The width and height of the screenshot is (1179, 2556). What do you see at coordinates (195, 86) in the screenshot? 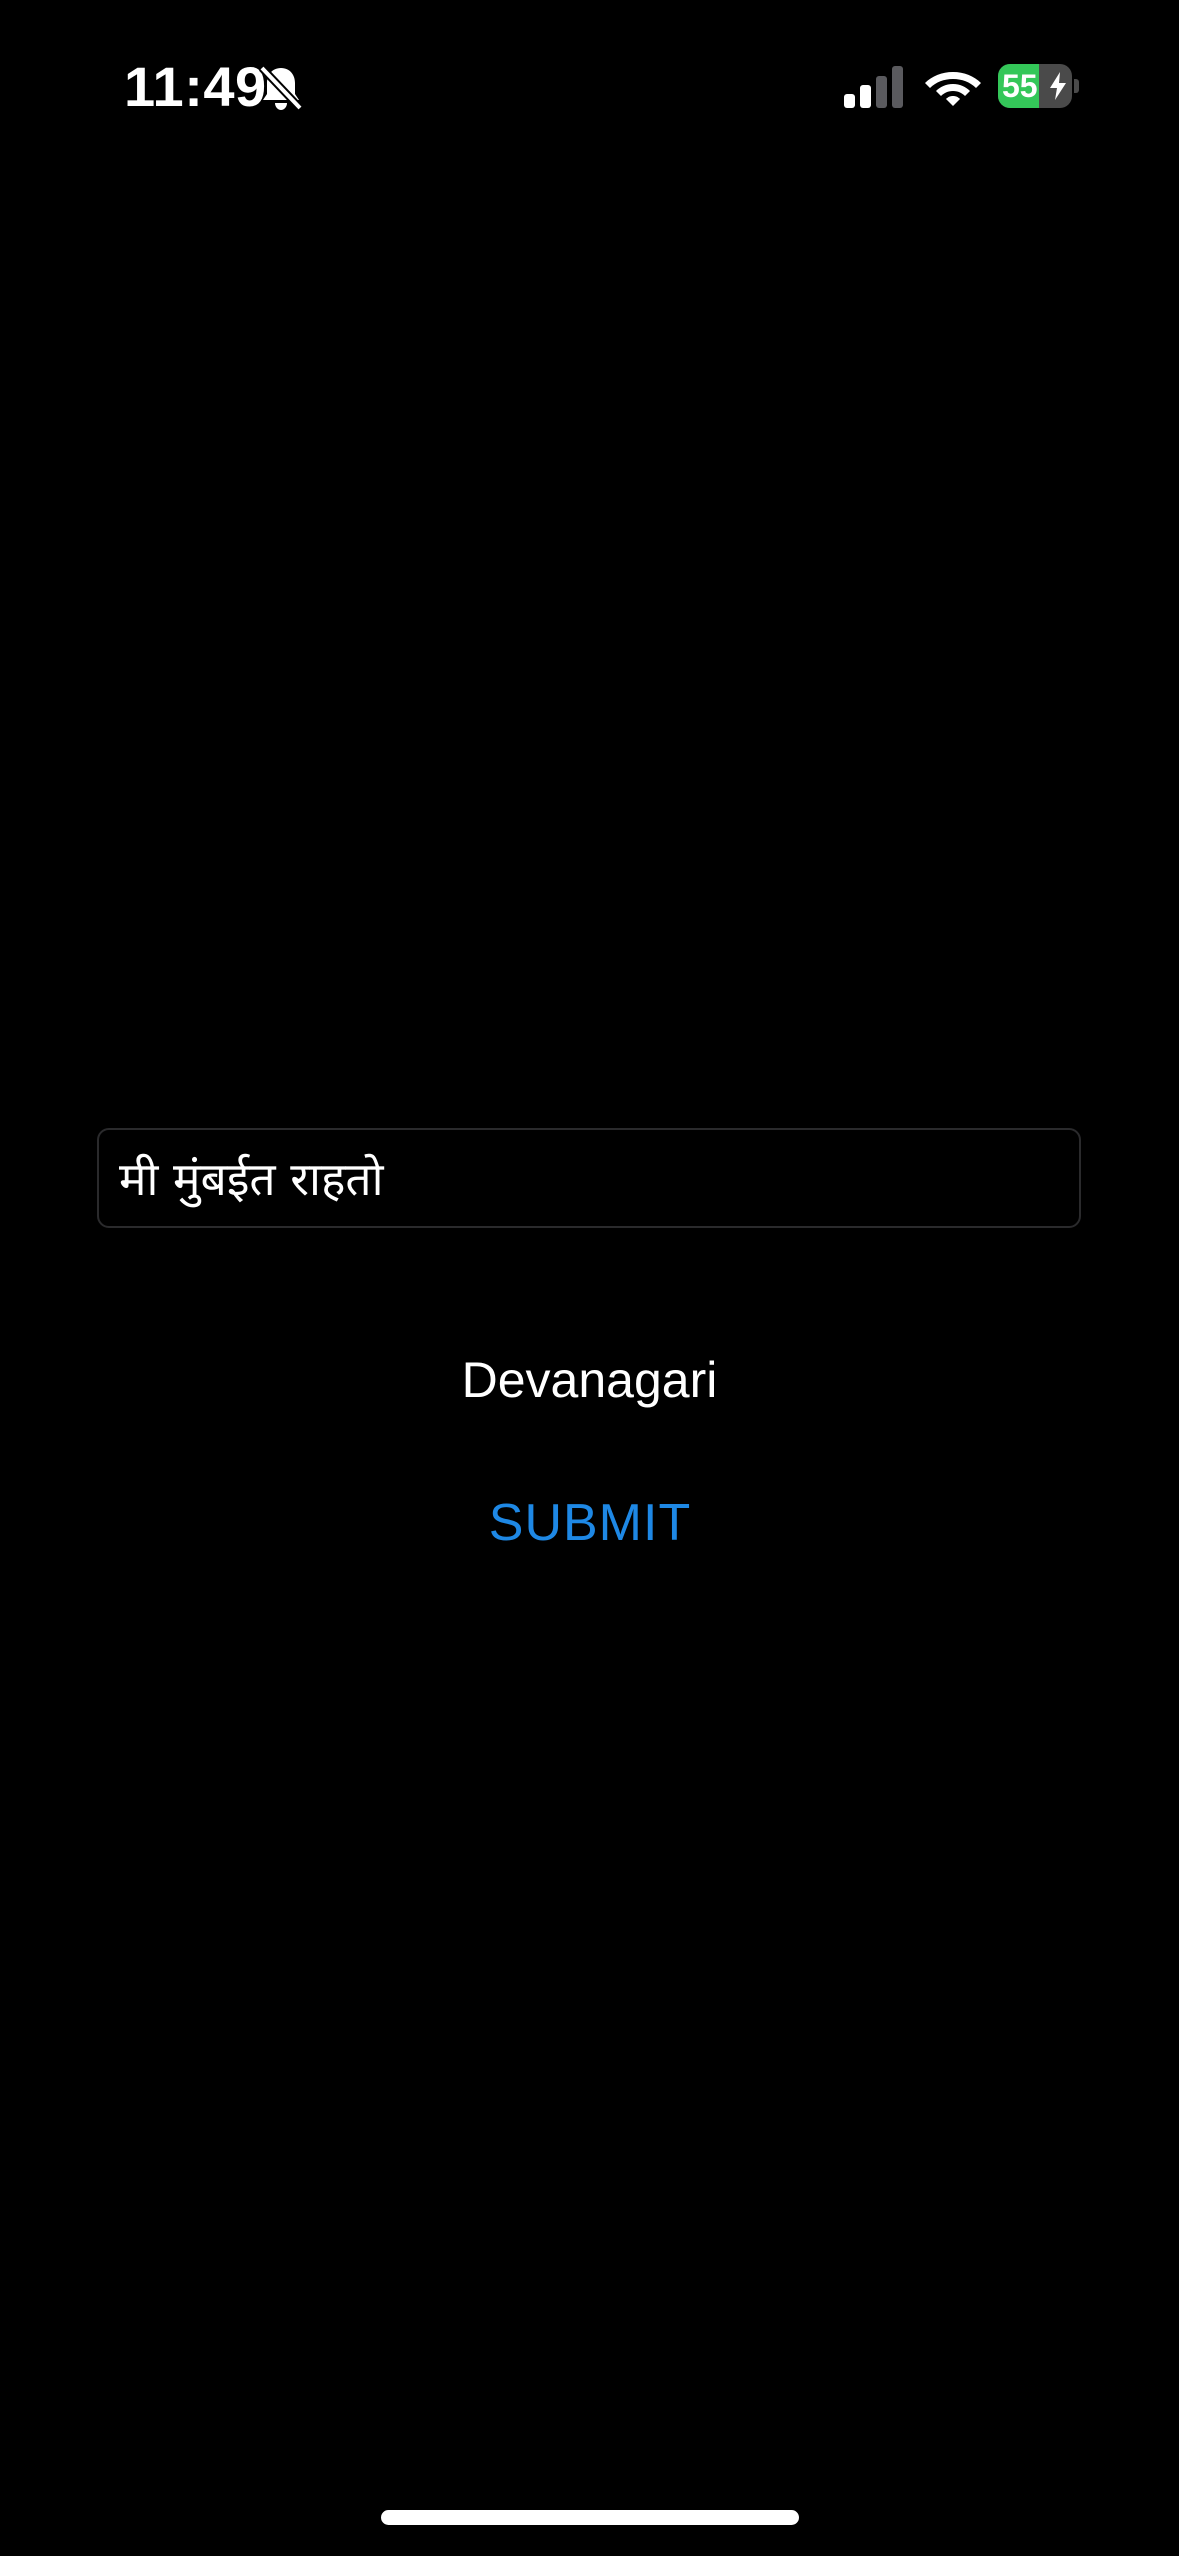
I see `status-time: 11:49` at bounding box center [195, 86].